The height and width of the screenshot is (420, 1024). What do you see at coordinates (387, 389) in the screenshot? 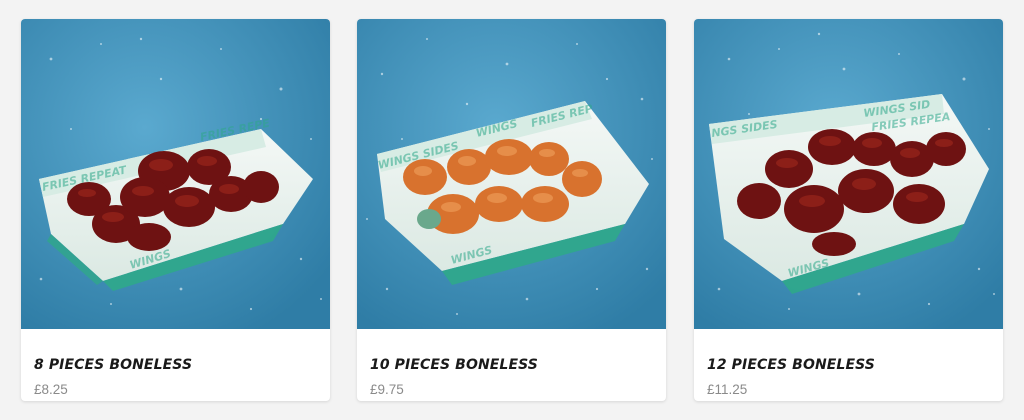
I see `product-price: £9.75` at bounding box center [387, 389].